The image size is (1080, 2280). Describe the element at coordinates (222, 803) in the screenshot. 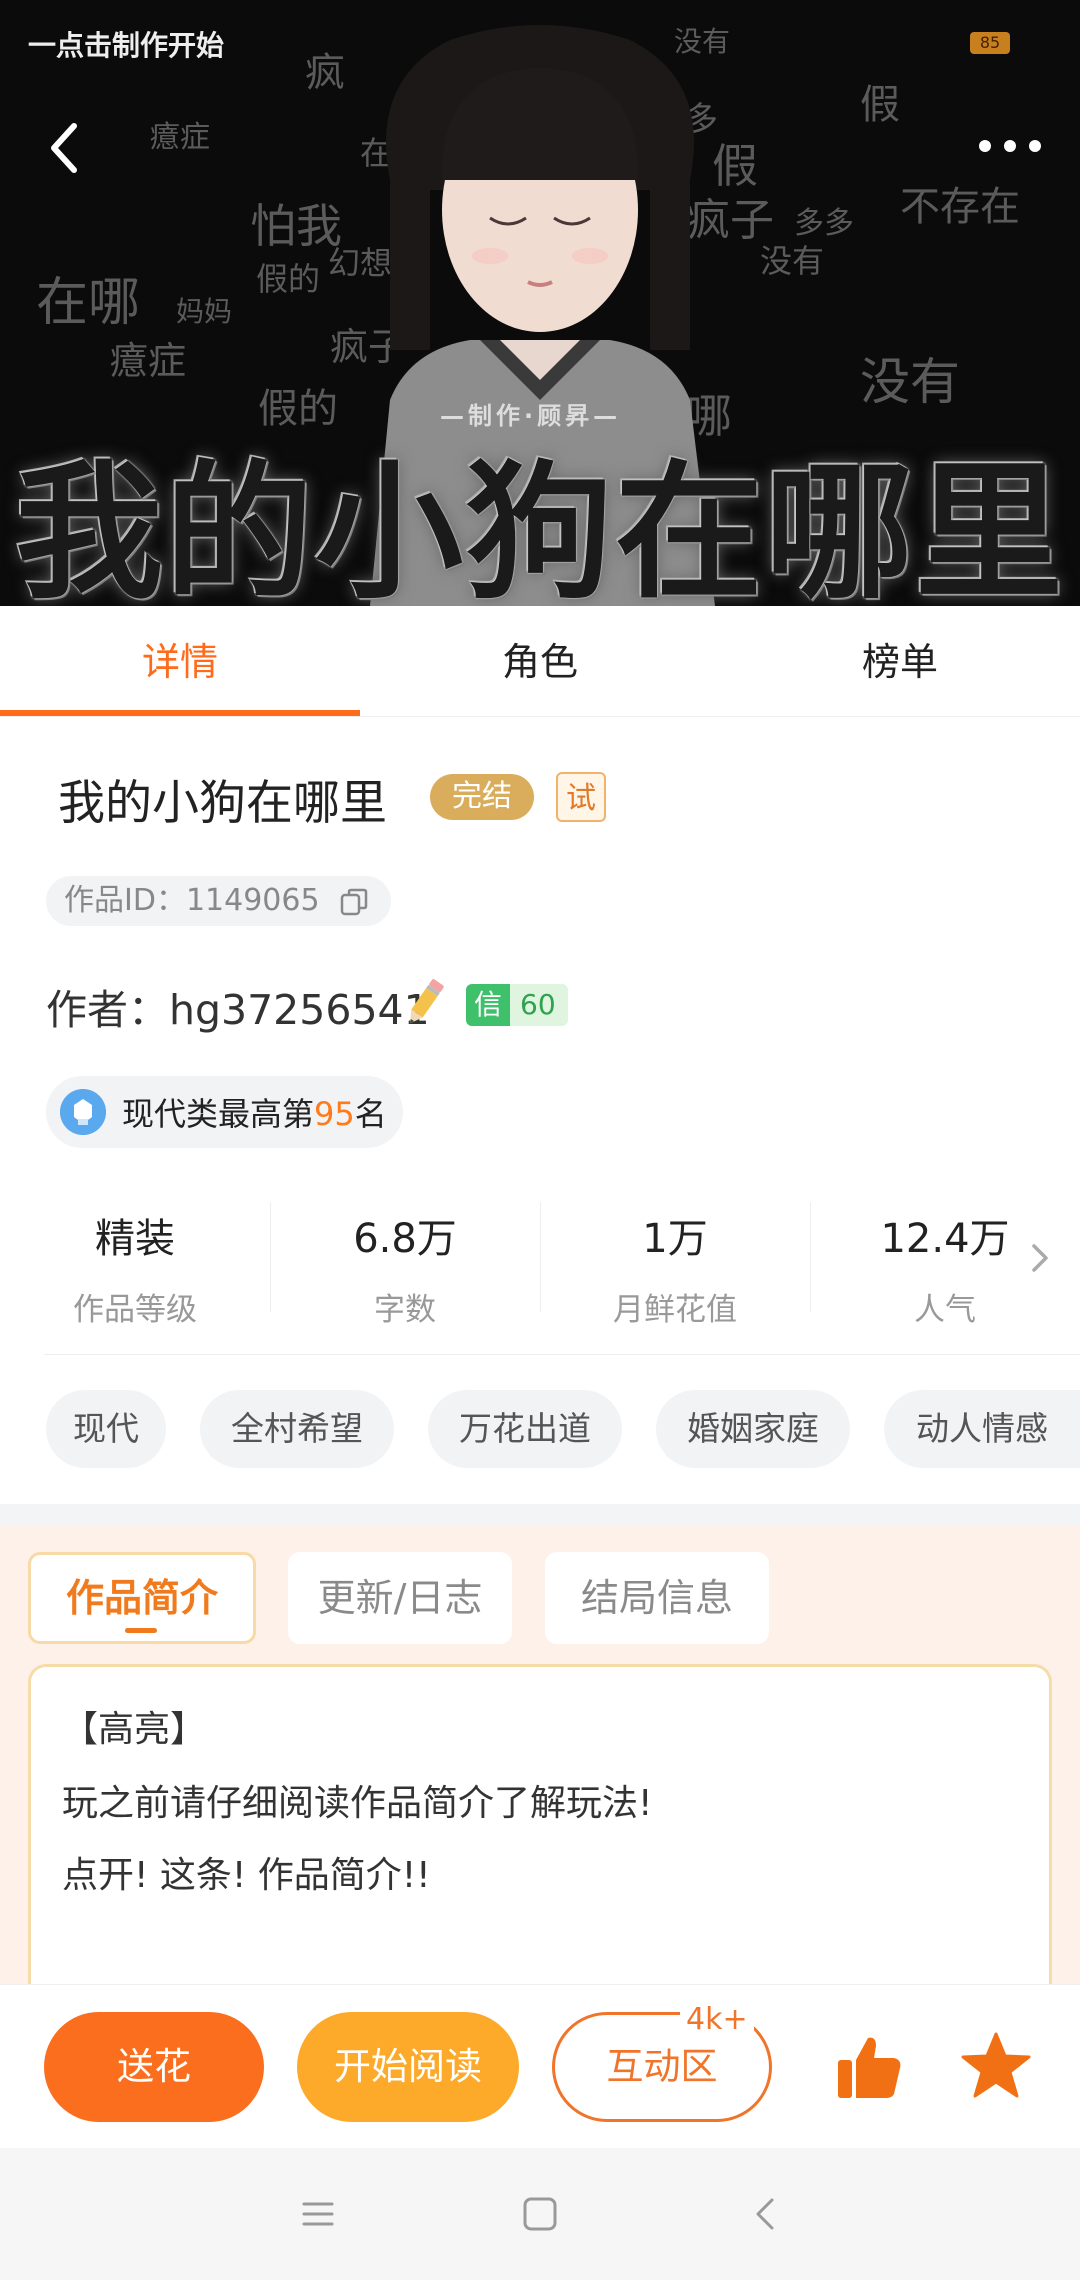

I see `work-title: 我的小狗在哪里` at that location.